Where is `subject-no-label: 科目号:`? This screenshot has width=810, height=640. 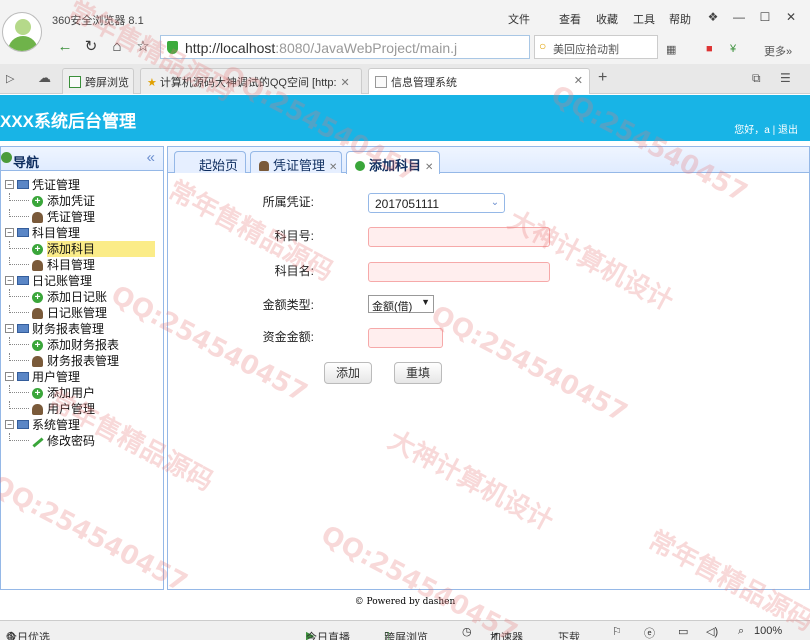 subject-no-label: 科目号: is located at coordinates (294, 236).